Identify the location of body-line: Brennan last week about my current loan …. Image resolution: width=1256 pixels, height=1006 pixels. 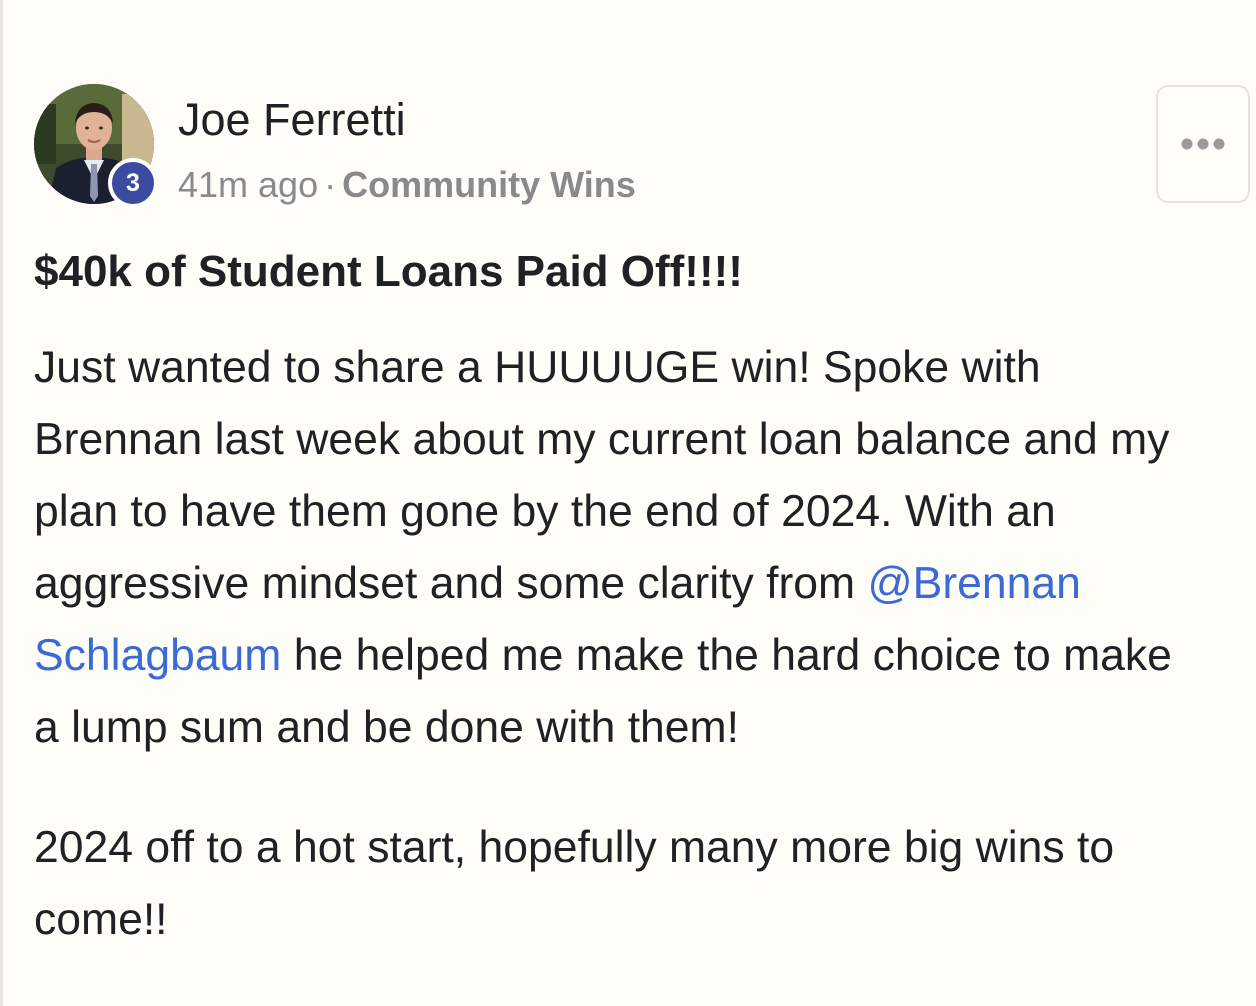
(602, 439).